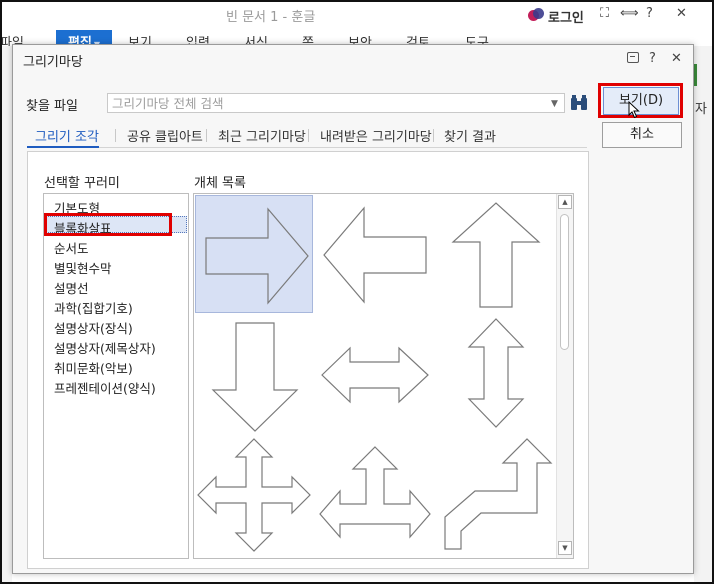  What do you see at coordinates (82, 183) in the screenshot?
I see `categories-title: 선택할 꾸러미` at bounding box center [82, 183].